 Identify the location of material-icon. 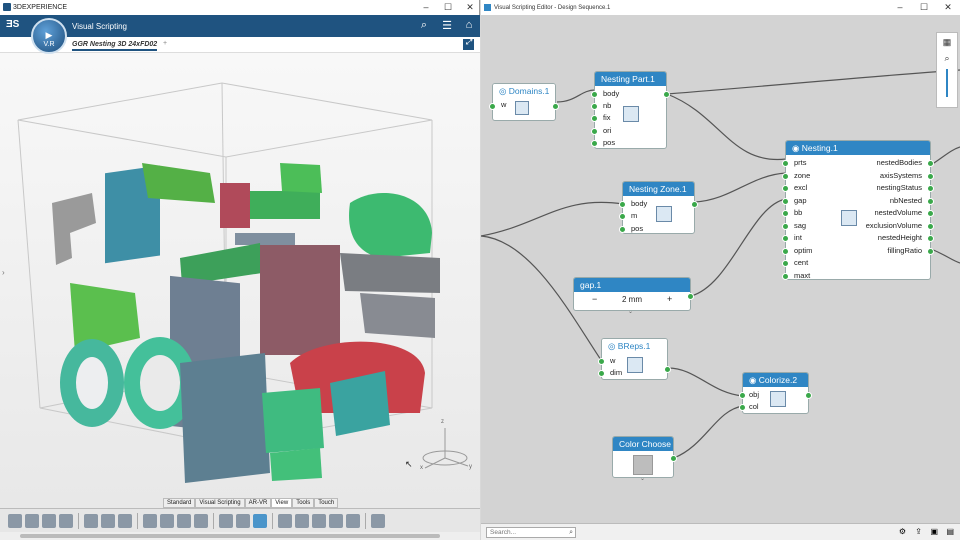
(302, 520).